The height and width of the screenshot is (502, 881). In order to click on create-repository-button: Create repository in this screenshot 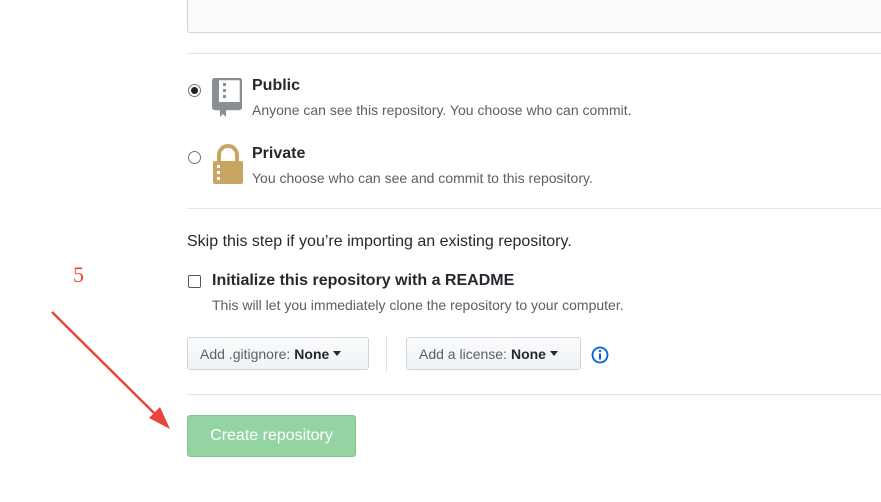, I will do `click(271, 436)`.